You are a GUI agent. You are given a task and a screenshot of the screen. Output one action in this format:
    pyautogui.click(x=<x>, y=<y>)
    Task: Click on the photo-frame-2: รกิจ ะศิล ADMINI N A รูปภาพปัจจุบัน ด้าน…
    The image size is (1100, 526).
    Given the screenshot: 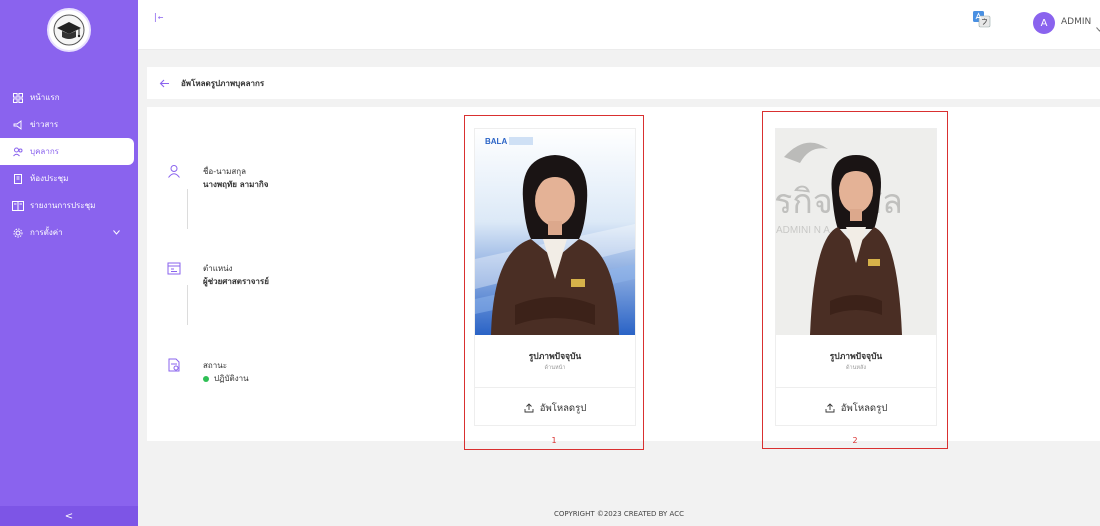 What is the action you would take?
    pyautogui.click(x=855, y=280)
    